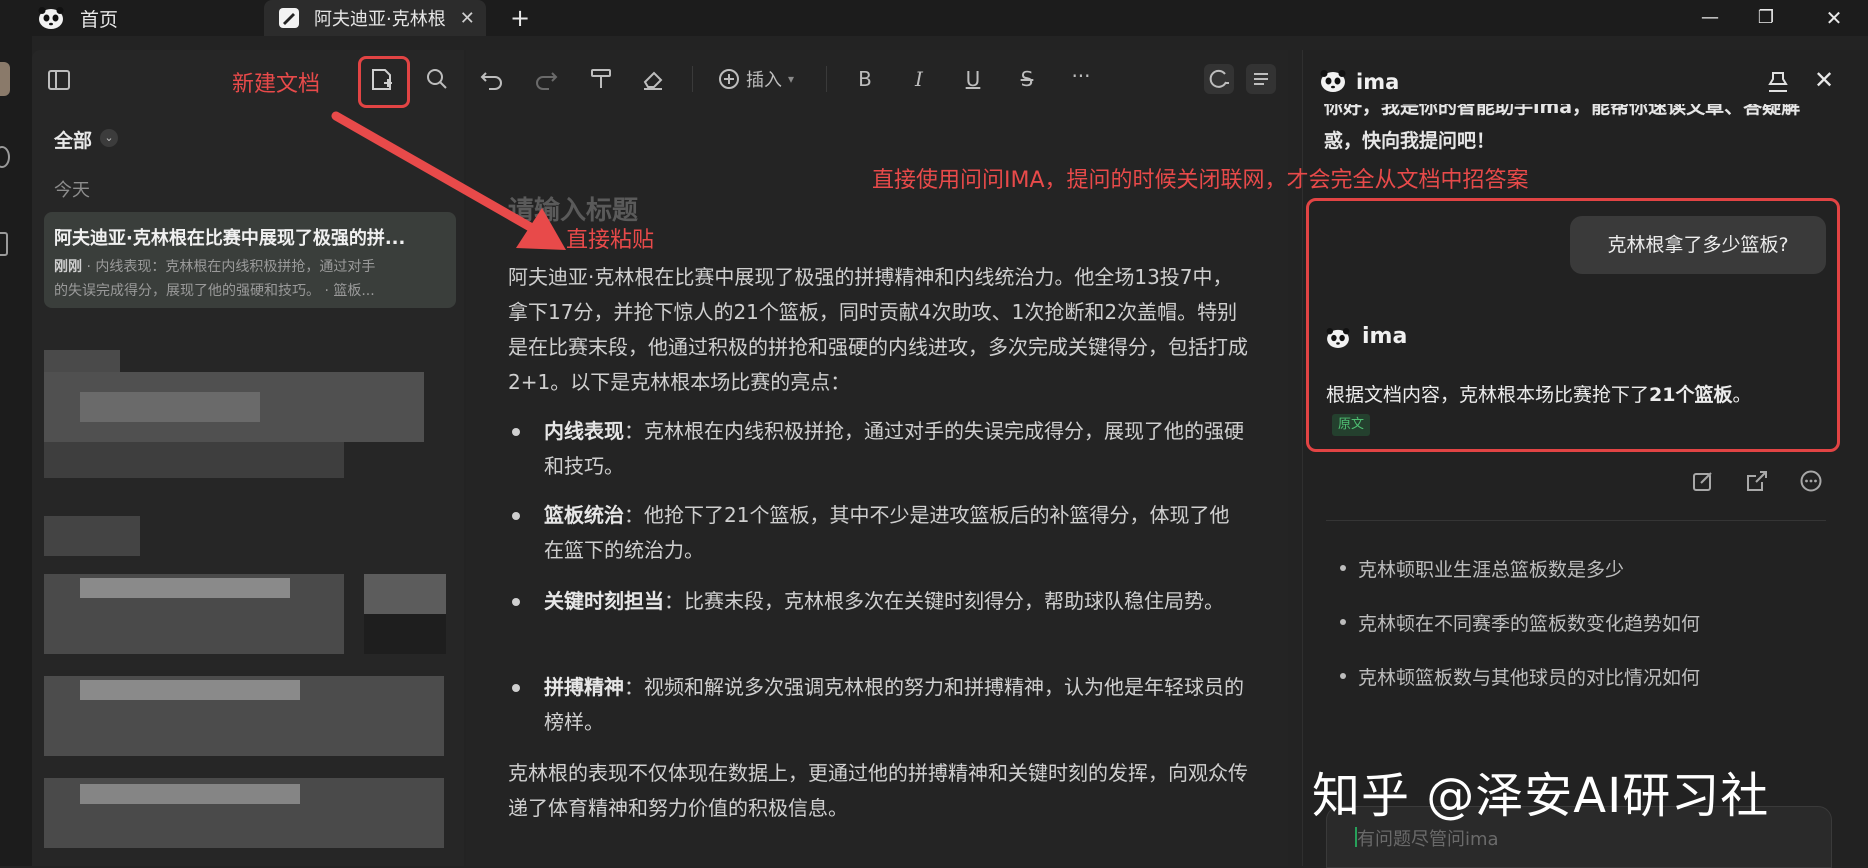  Describe the element at coordinates (520, 18) in the screenshot. I see `new-tab-icon: +` at that location.